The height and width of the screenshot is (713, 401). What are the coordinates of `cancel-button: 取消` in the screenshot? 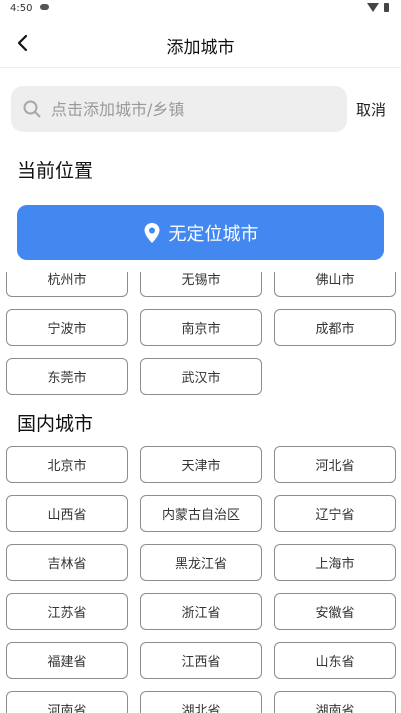 It's located at (371, 109).